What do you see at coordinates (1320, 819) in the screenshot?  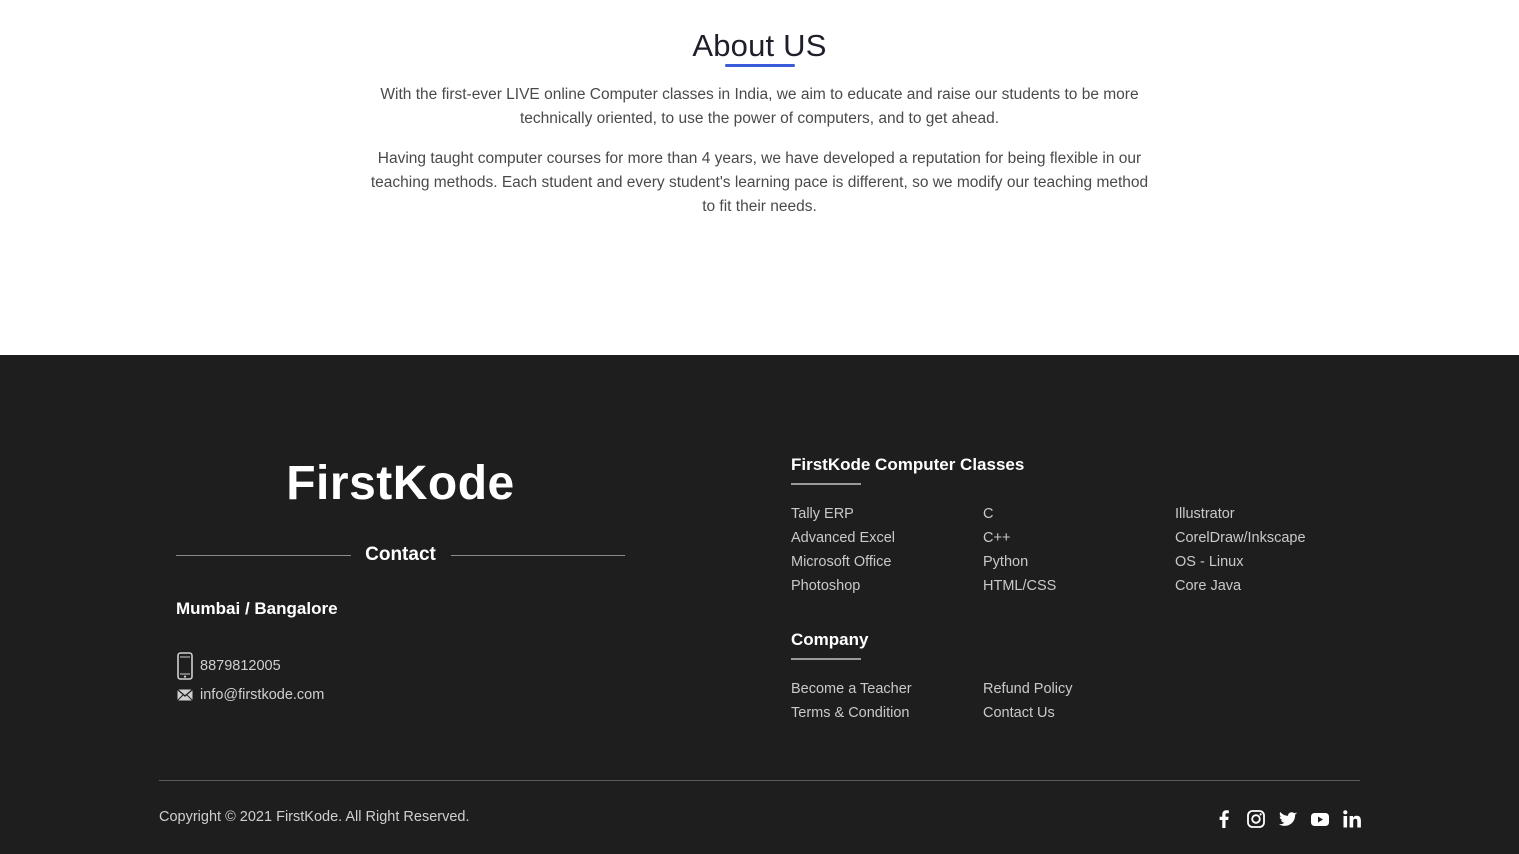 I see `youtube-icon` at bounding box center [1320, 819].